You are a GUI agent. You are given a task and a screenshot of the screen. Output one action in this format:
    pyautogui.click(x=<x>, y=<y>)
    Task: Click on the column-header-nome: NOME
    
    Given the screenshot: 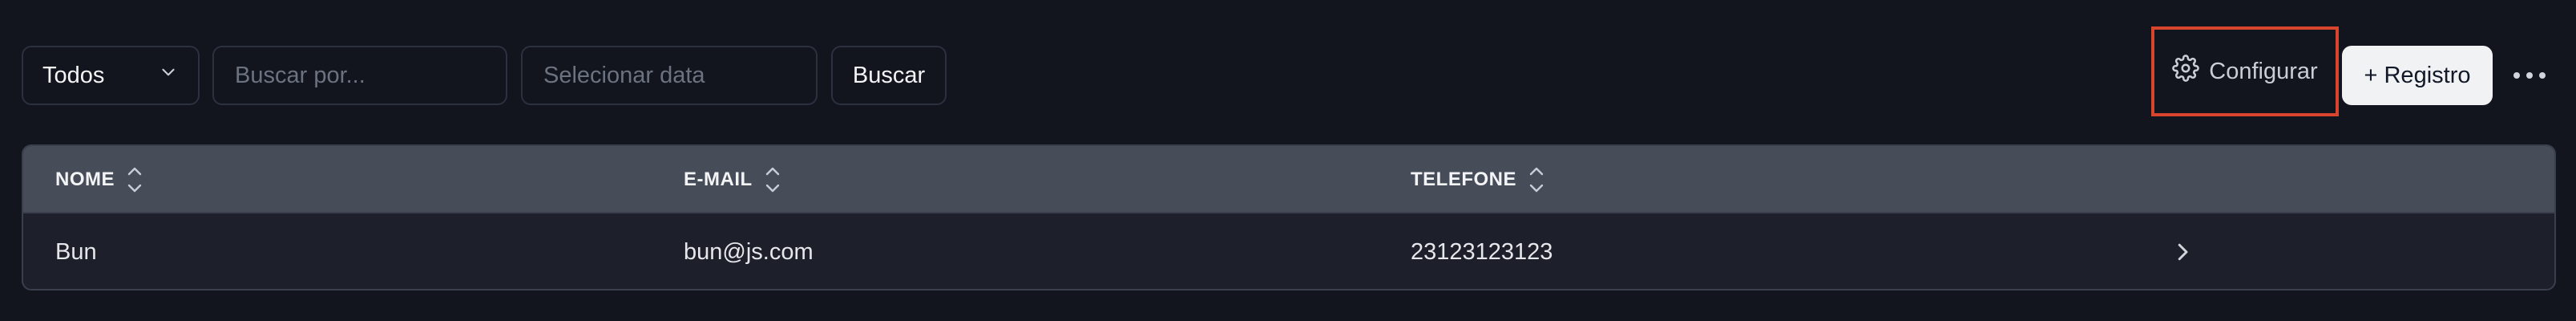 What is the action you would take?
    pyautogui.click(x=99, y=179)
    